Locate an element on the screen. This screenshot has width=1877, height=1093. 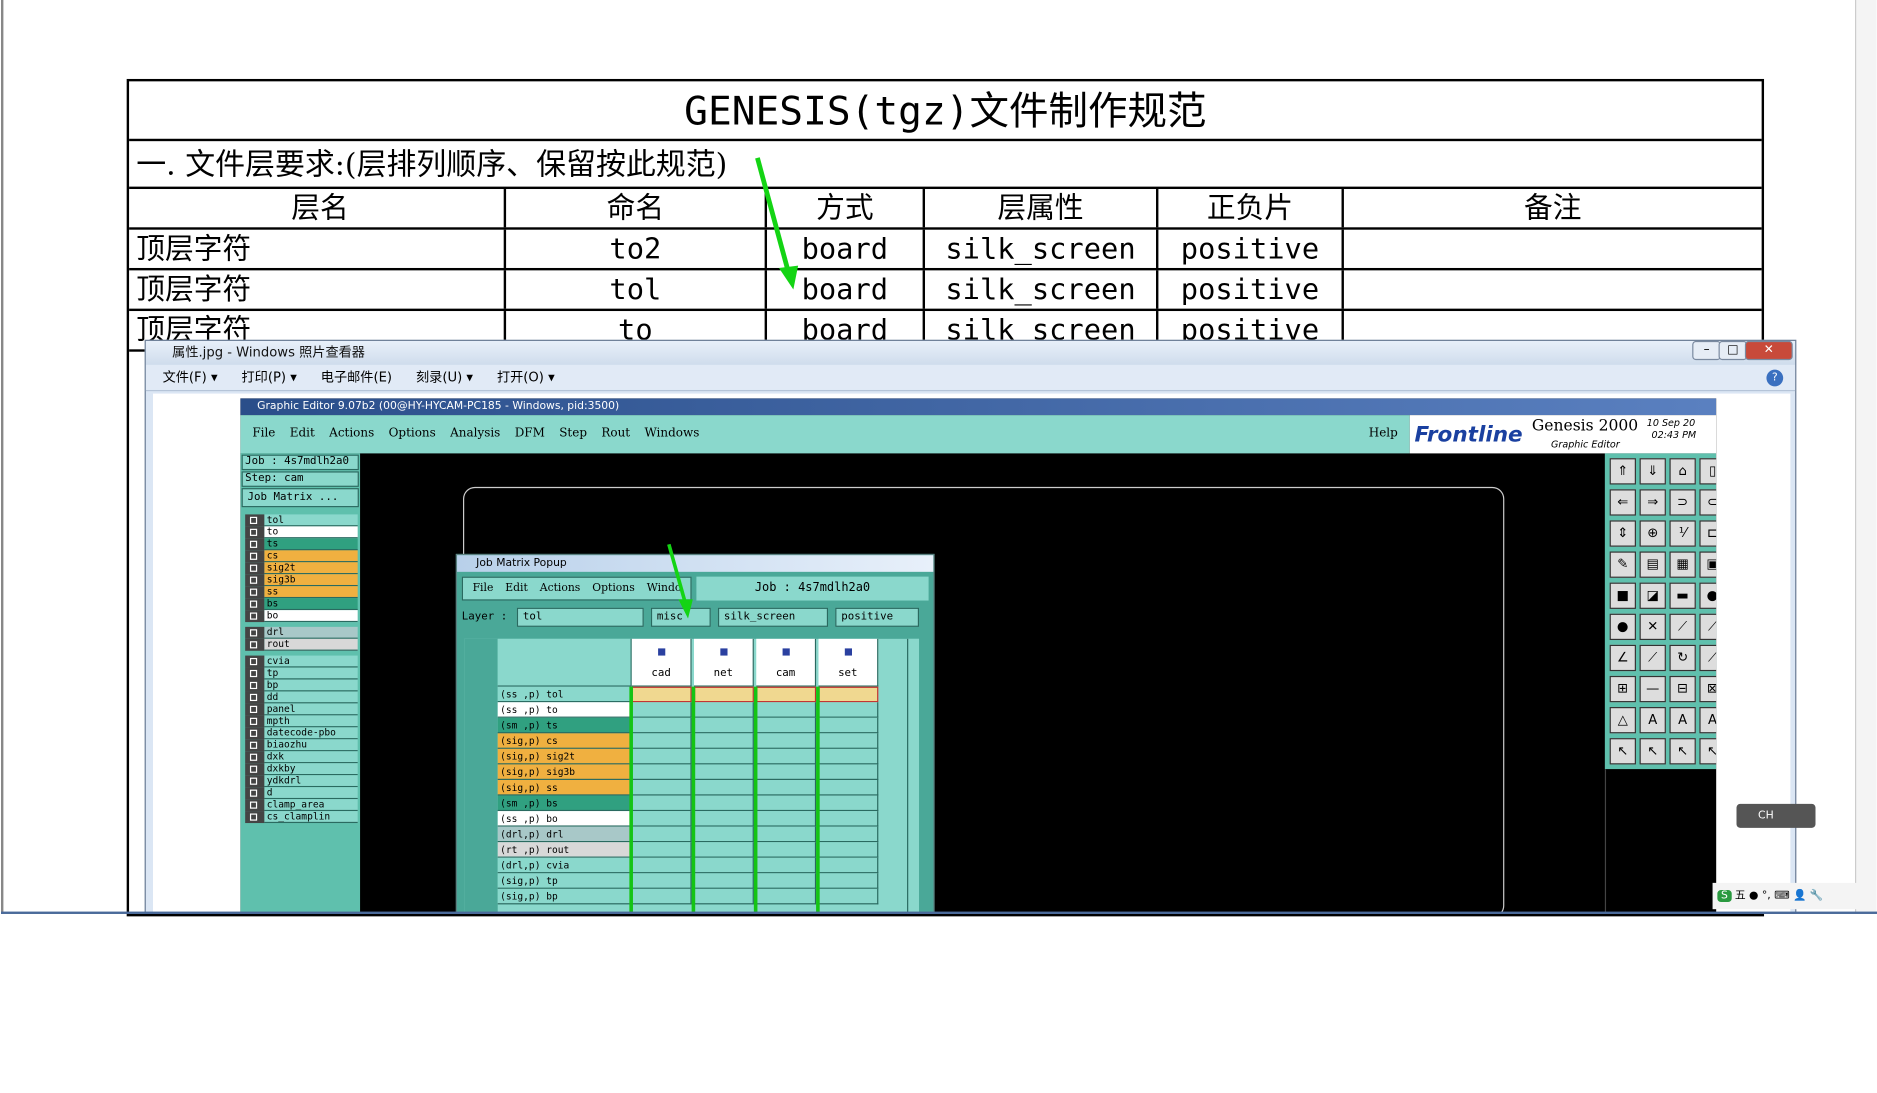
matrix-row-label: (sig,p) cs is located at coordinates (564, 741).